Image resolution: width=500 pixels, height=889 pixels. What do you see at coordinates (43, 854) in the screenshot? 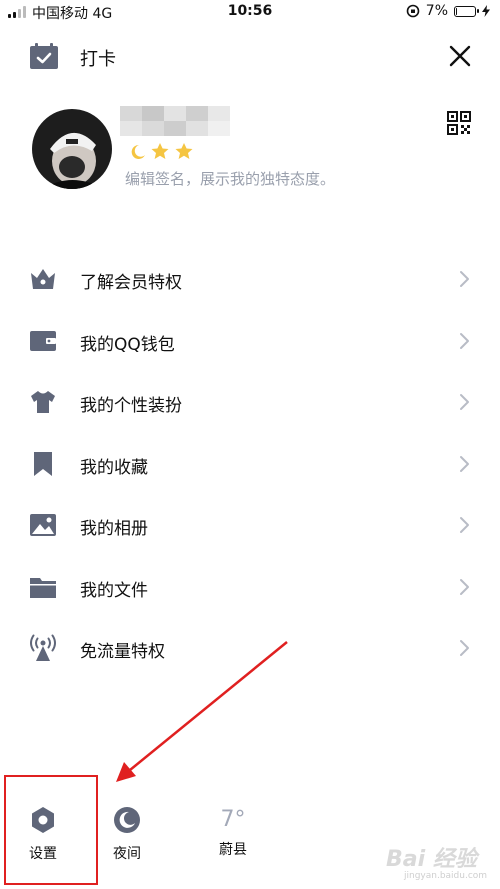
I see `settings-label: 设置` at bounding box center [43, 854].